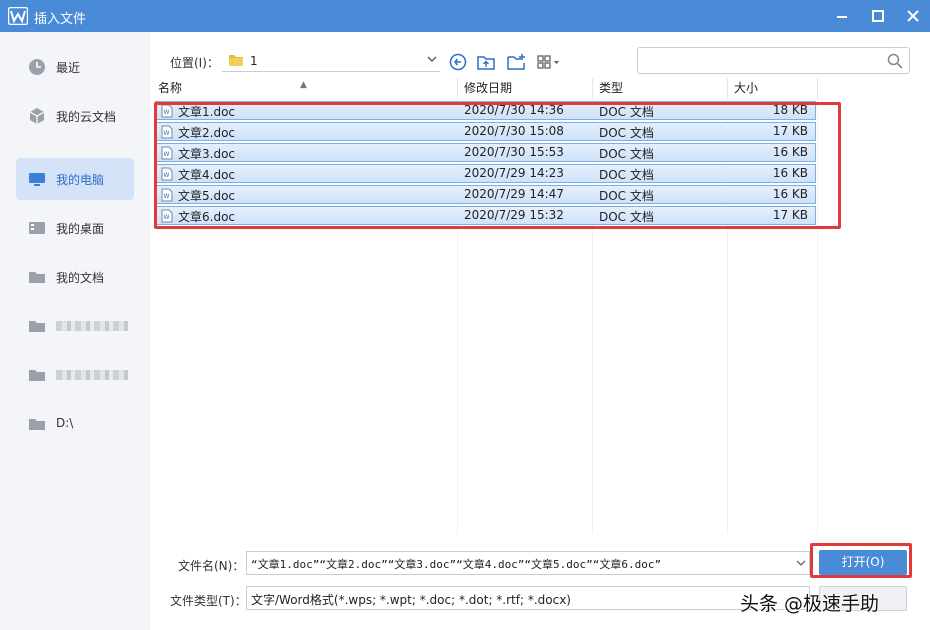  I want to click on filetype-label: 文件类型(T)：, so click(208, 601).